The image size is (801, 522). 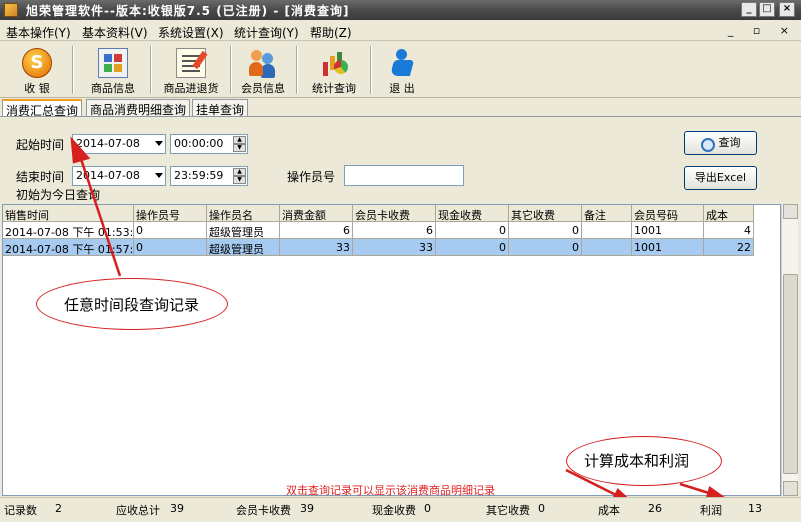 I want to click on cost-total-value: 26, so click(x=655, y=508).